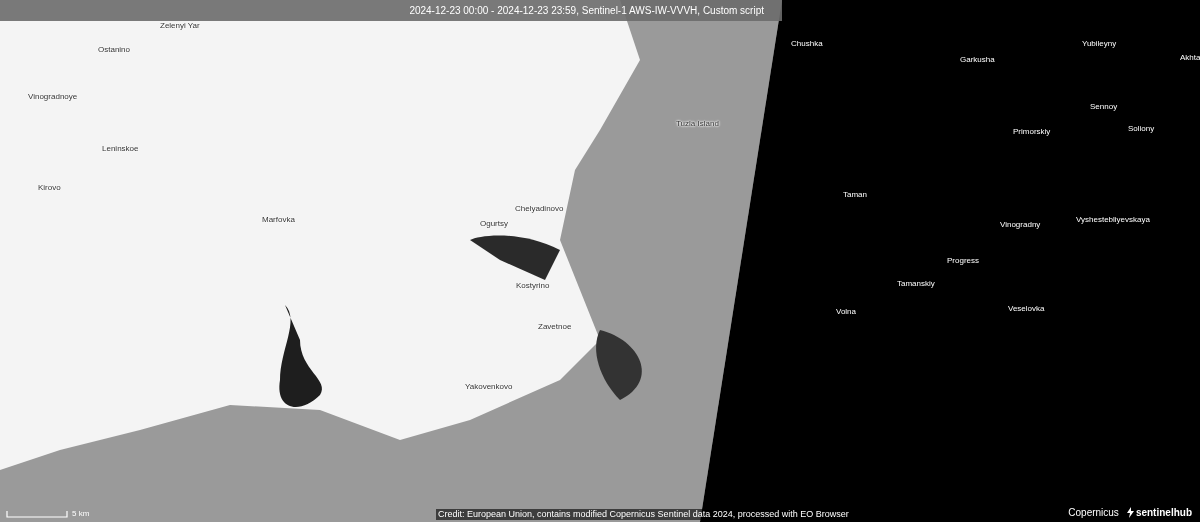 The image size is (1200, 522). What do you see at coordinates (1163, 512) in the screenshot?
I see `sentinelhub-logo: sentinelhub` at bounding box center [1163, 512].